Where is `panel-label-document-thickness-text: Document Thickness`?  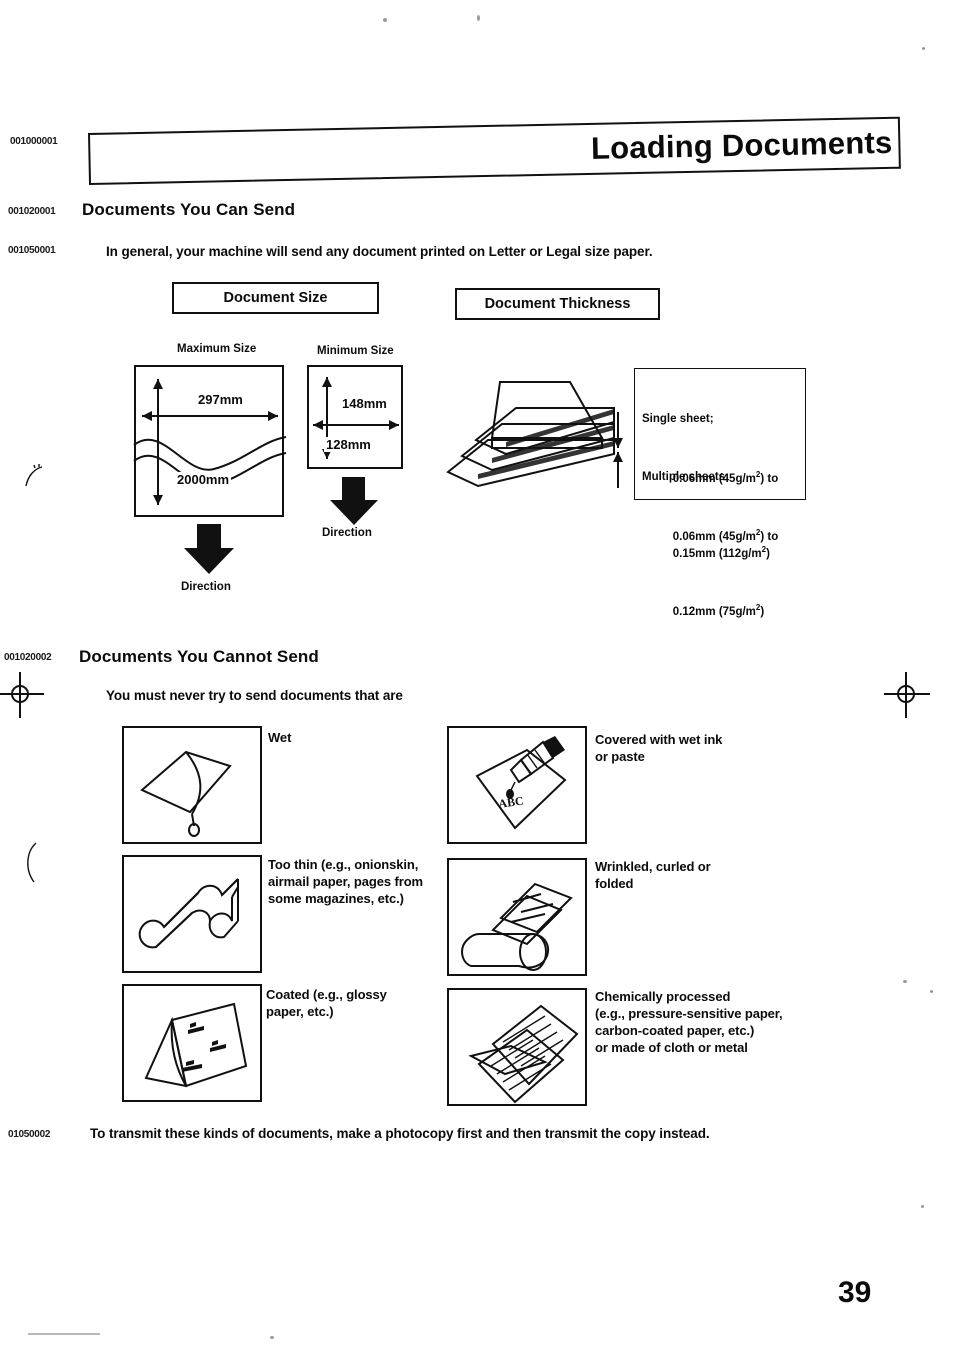
panel-label-document-thickness-text: Document Thickness is located at coordinates (557, 304).